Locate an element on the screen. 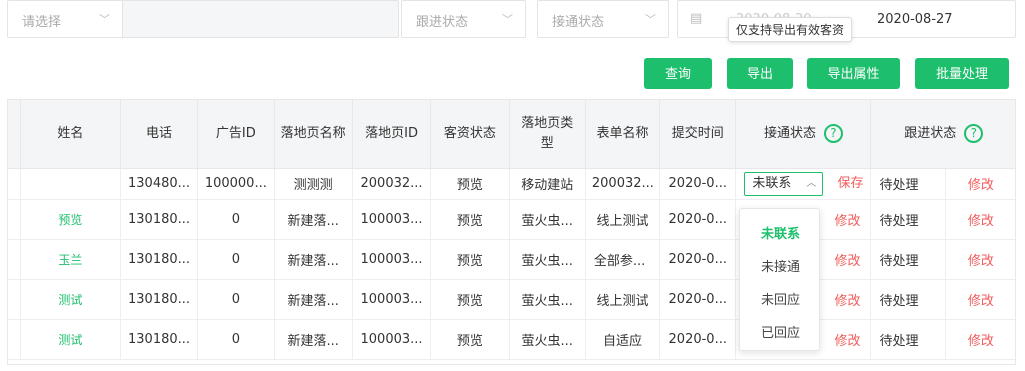  save-link: 保存 is located at coordinates (851, 183).